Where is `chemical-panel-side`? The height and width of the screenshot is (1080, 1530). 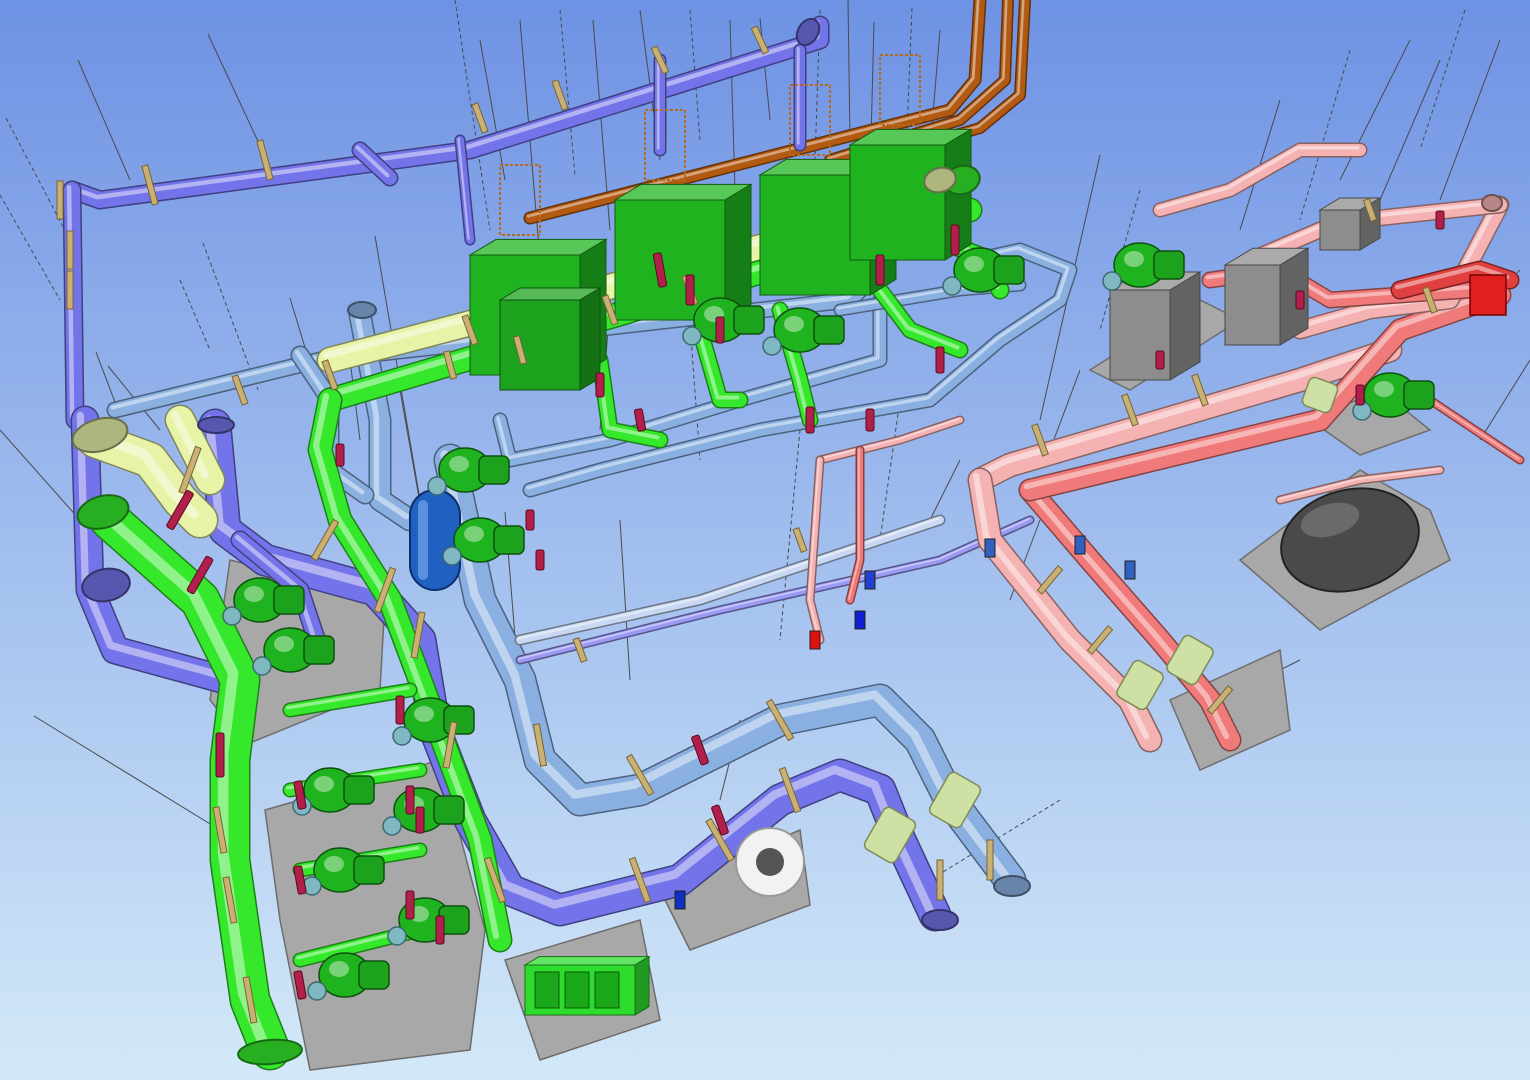
chemical-panel-side is located at coordinates (642, 985).